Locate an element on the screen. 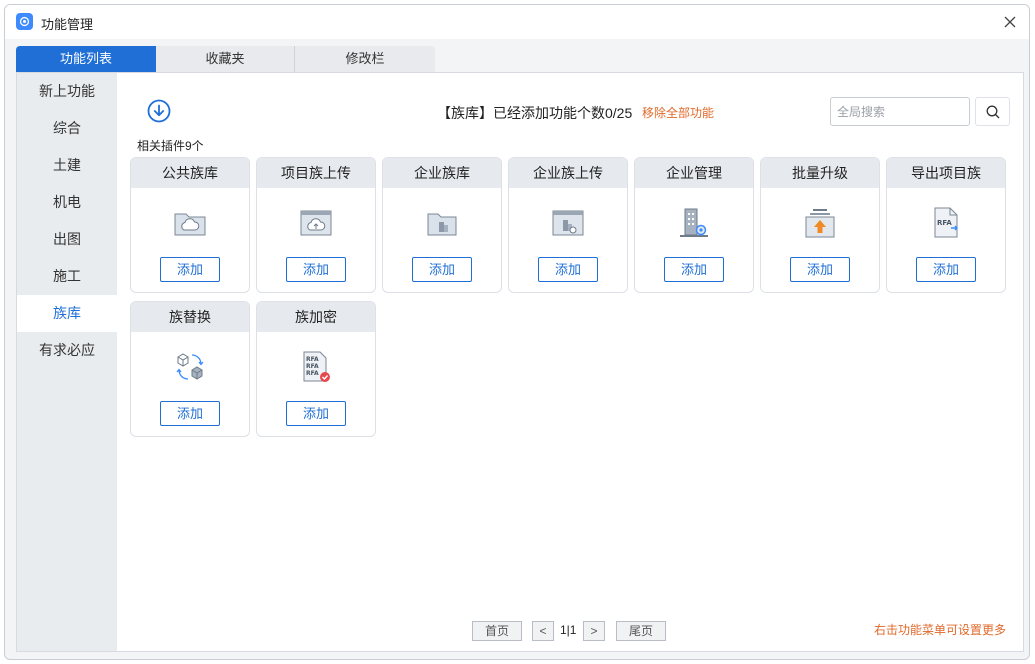 The height and width of the screenshot is (664, 1035). sidebar-item-drawing: 出图 is located at coordinates (67, 239).